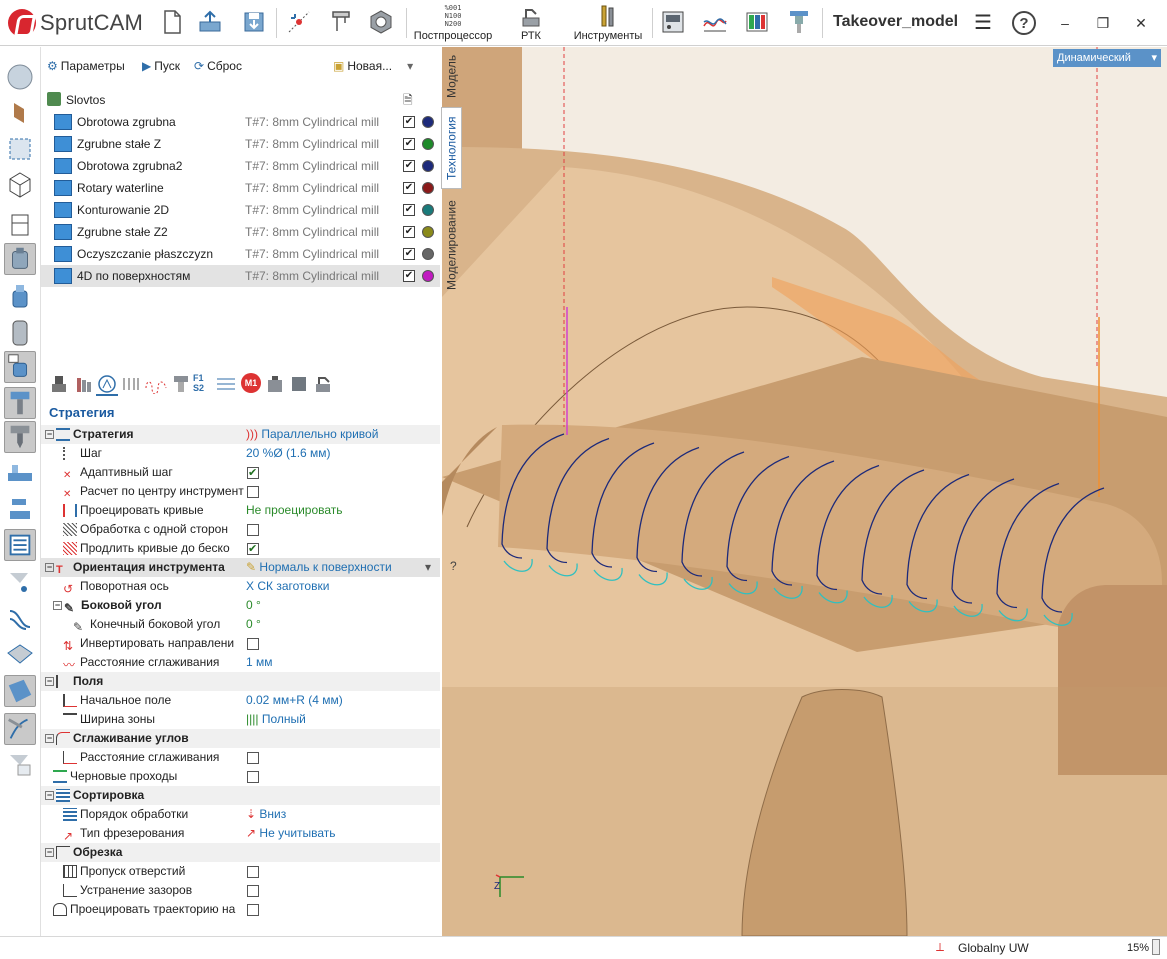 The image size is (1167, 959). I want to click on tab-model: Модель, so click(451, 76).